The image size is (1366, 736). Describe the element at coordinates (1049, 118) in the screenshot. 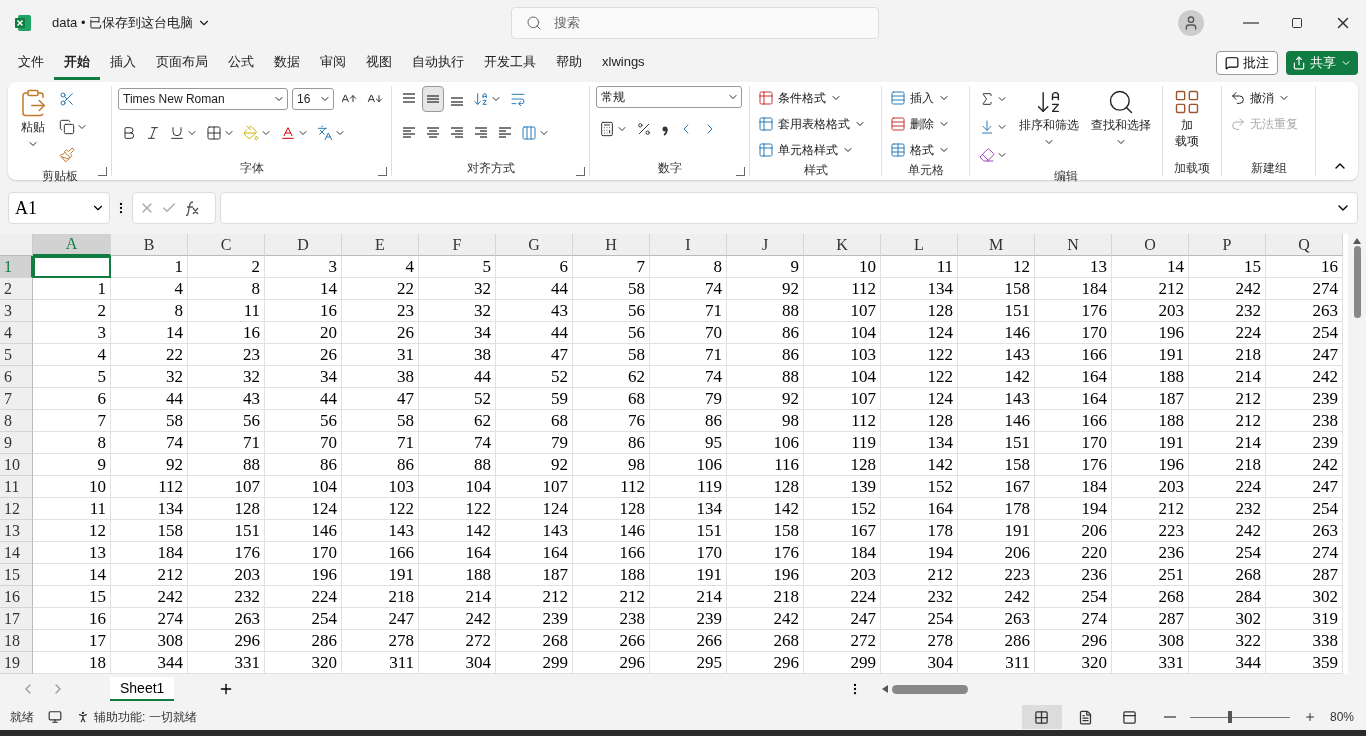

I see `sort-filter-button: 排序和筛选` at that location.